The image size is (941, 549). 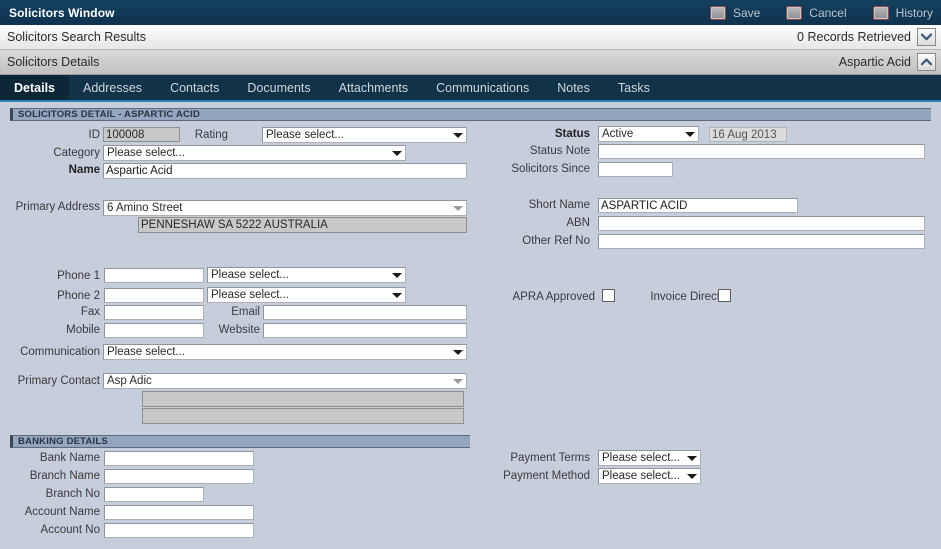 I want to click on other-ref-no-label: Other Ref No, so click(x=556, y=241).